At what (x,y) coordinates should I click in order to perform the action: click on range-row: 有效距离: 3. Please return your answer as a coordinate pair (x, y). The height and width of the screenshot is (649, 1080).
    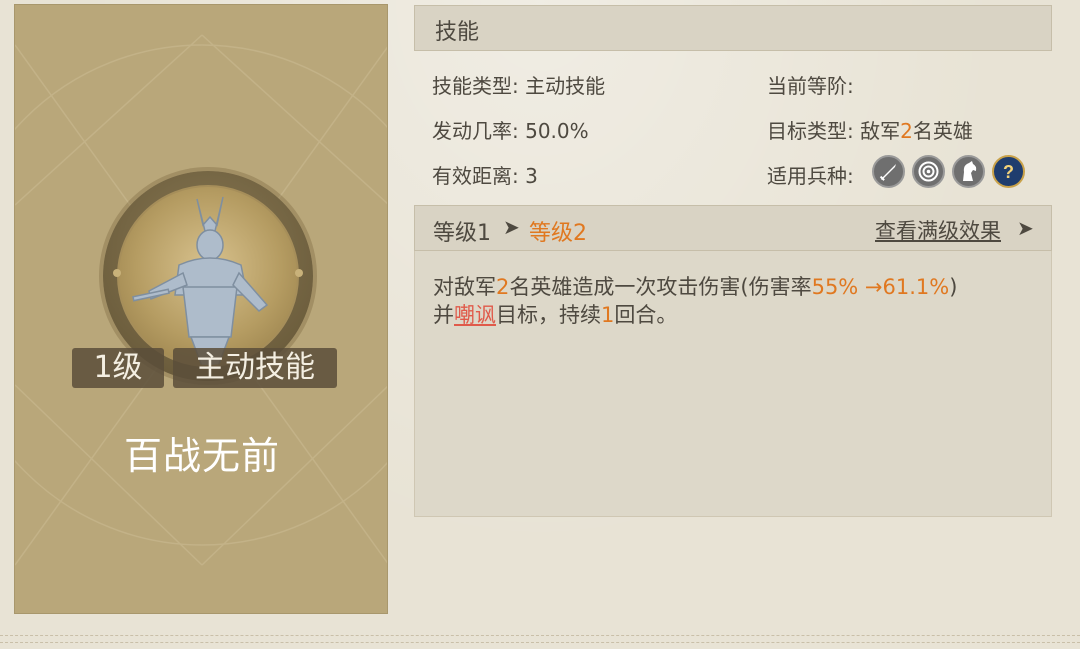
    Looking at the image, I should click on (485, 174).